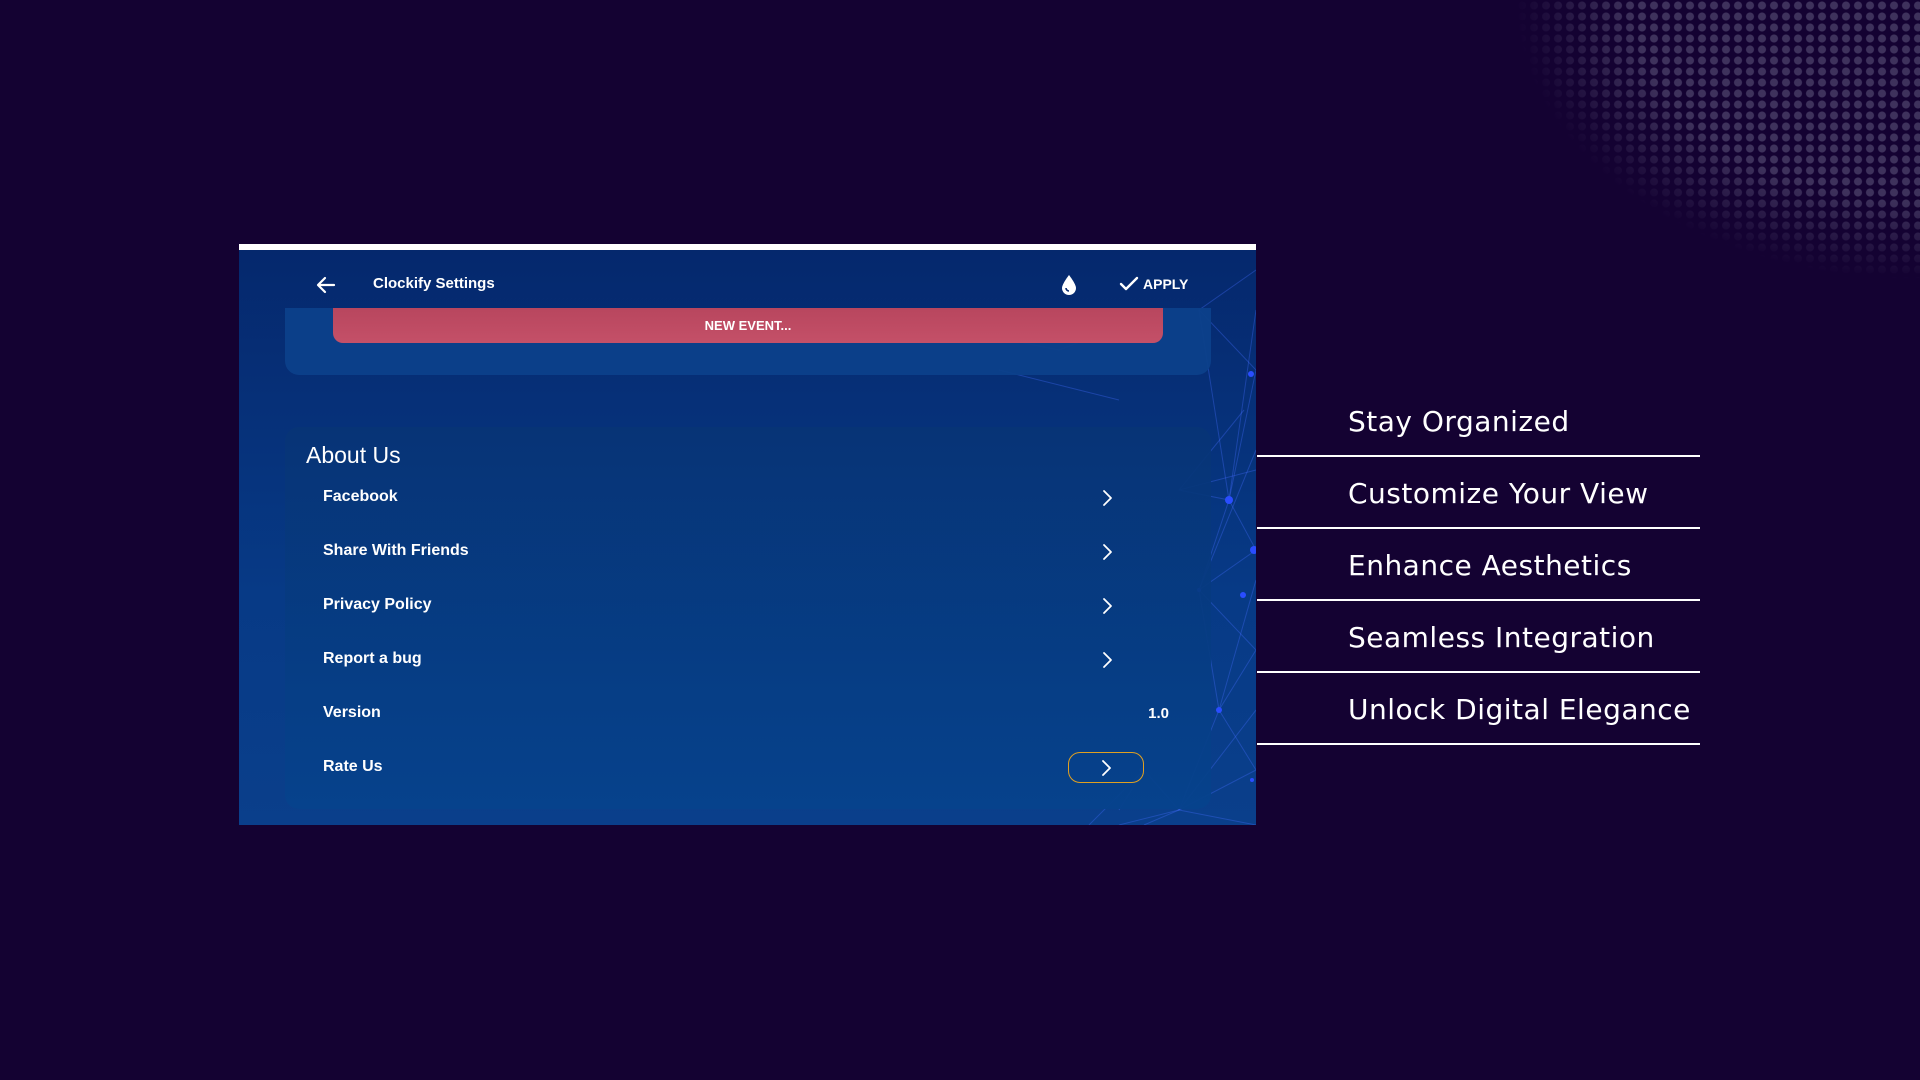  Describe the element at coordinates (748, 768) in the screenshot. I see `row-rate-us: Rate Us` at that location.